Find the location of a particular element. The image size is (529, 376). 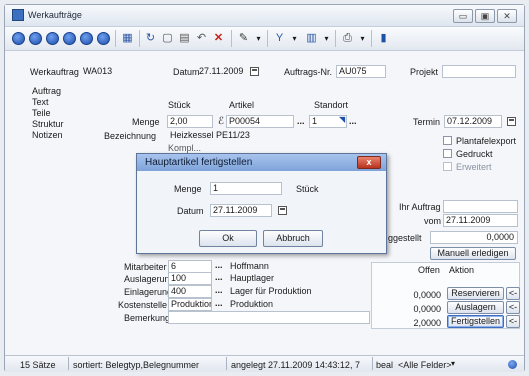

plantafelexport-checkbox is located at coordinates (447, 140).